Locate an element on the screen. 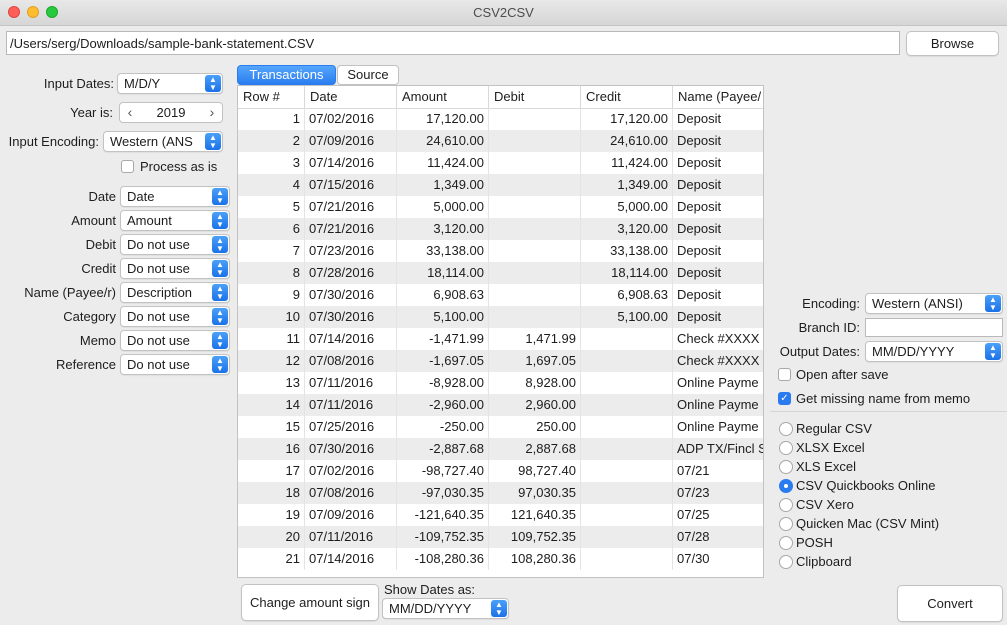 The image size is (1007, 625). tab-transactions: Transactions is located at coordinates (286, 75).